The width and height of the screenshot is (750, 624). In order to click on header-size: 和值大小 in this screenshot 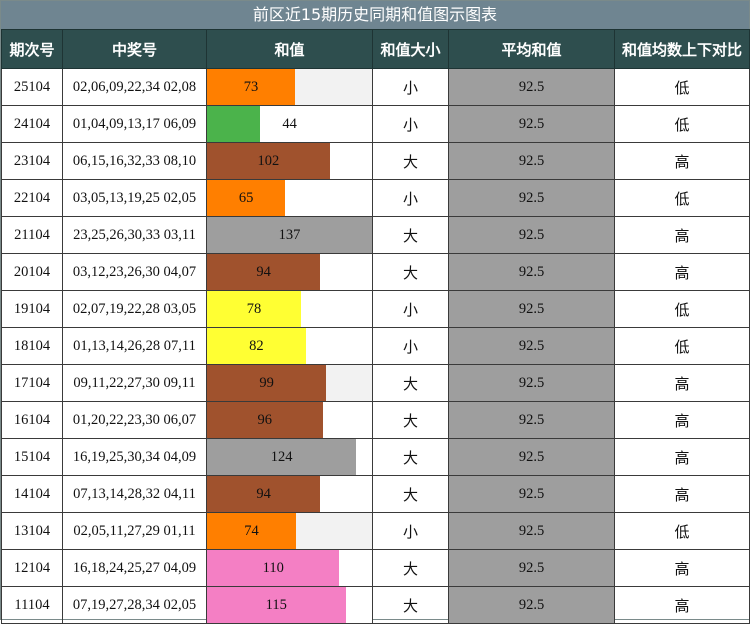, I will do `click(410, 49)`.